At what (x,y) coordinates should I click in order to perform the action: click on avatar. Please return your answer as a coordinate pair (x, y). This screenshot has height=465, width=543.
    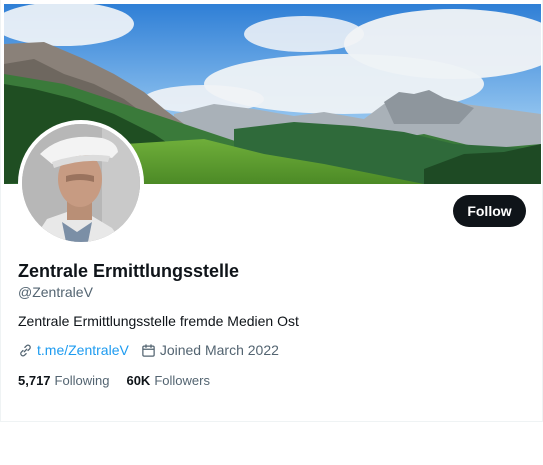
    Looking at the image, I should click on (81, 183).